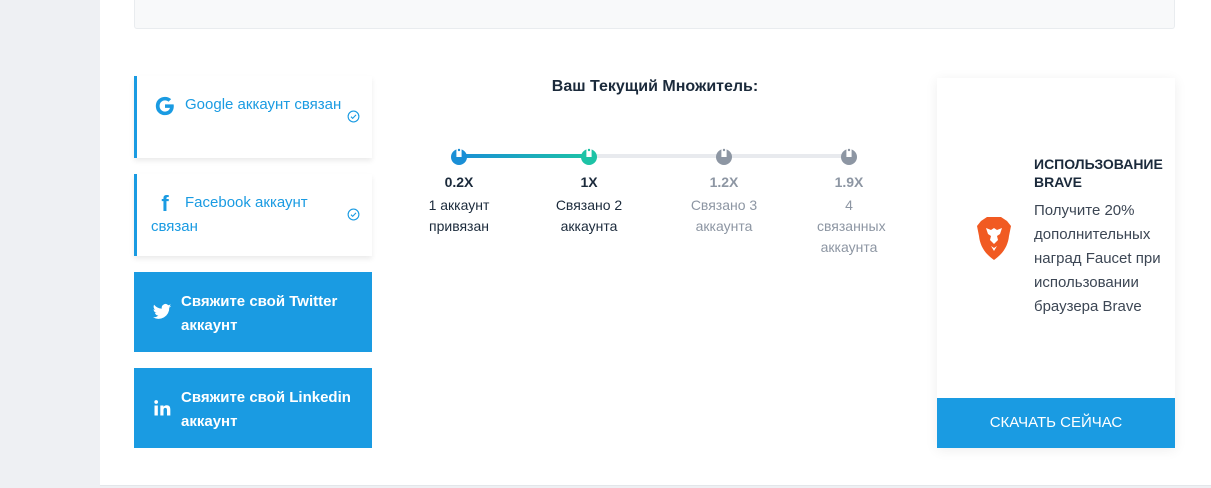 This screenshot has height=488, width=1211. I want to click on facebook-linked-card: f Facebook аккаунт связан, so click(253, 215).